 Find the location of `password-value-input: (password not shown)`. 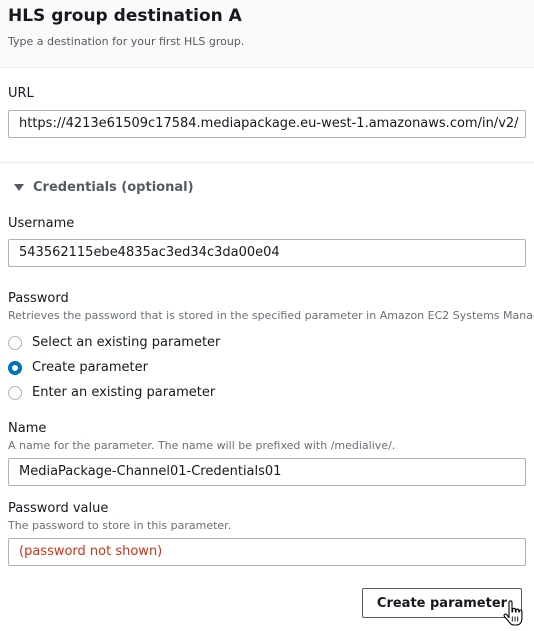

password-value-input: (password not shown) is located at coordinates (267, 552).